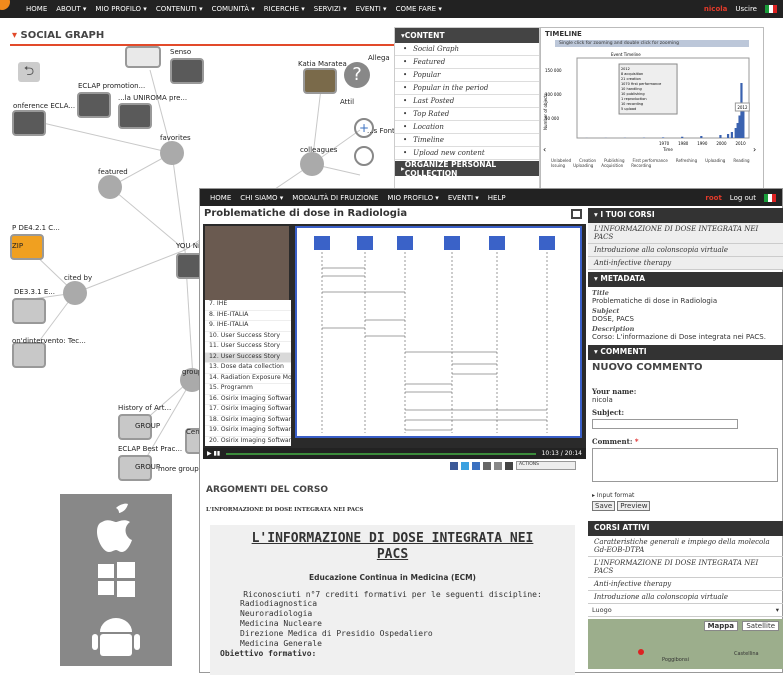 This screenshot has height=675, width=783. What do you see at coordinates (188, 246) in the screenshot?
I see `graph-label: YOU Ni` at bounding box center [188, 246].